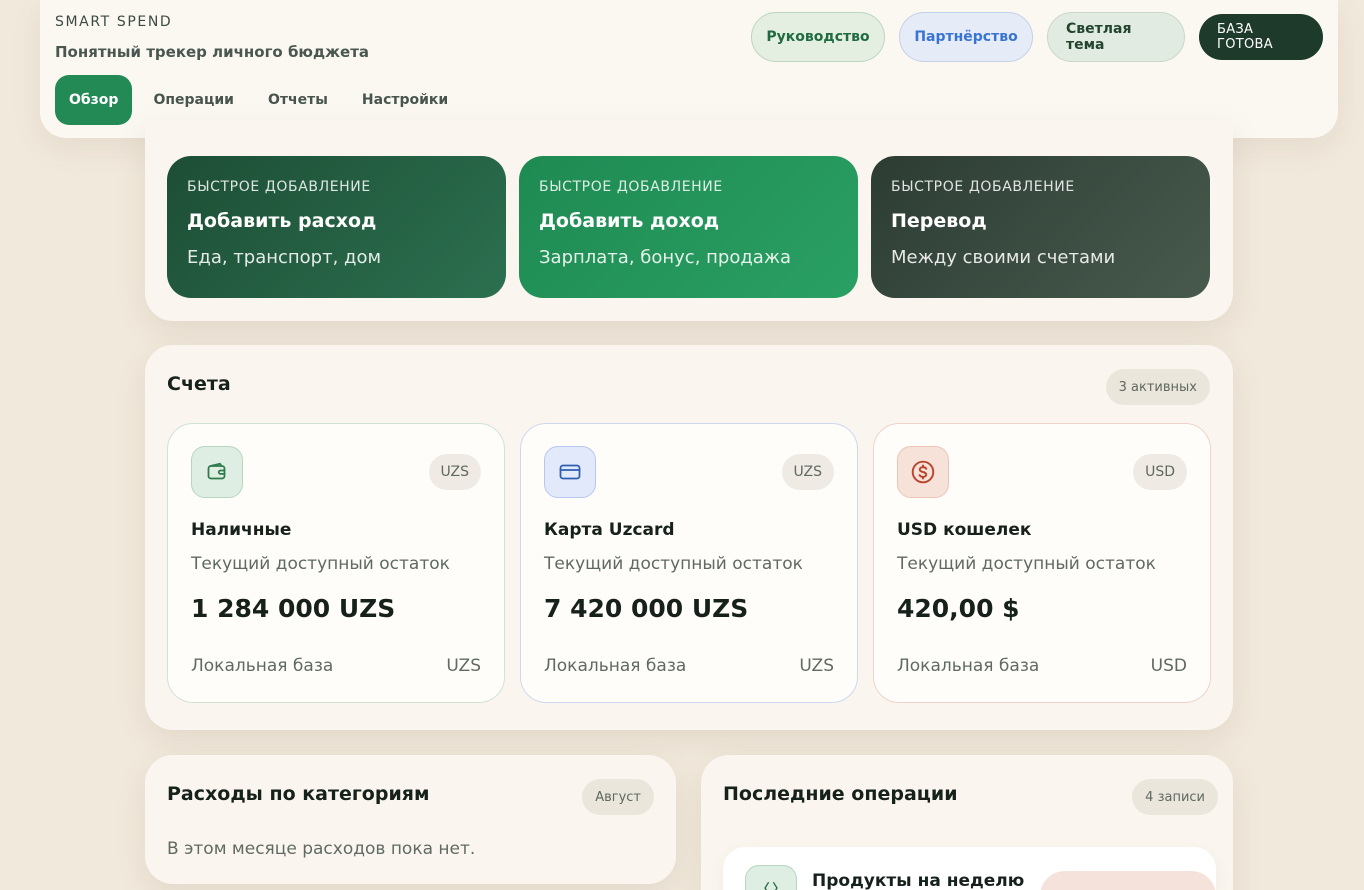 The width and height of the screenshot is (1364, 890). I want to click on accounts-count-badge: 3 активных, so click(1157, 387).